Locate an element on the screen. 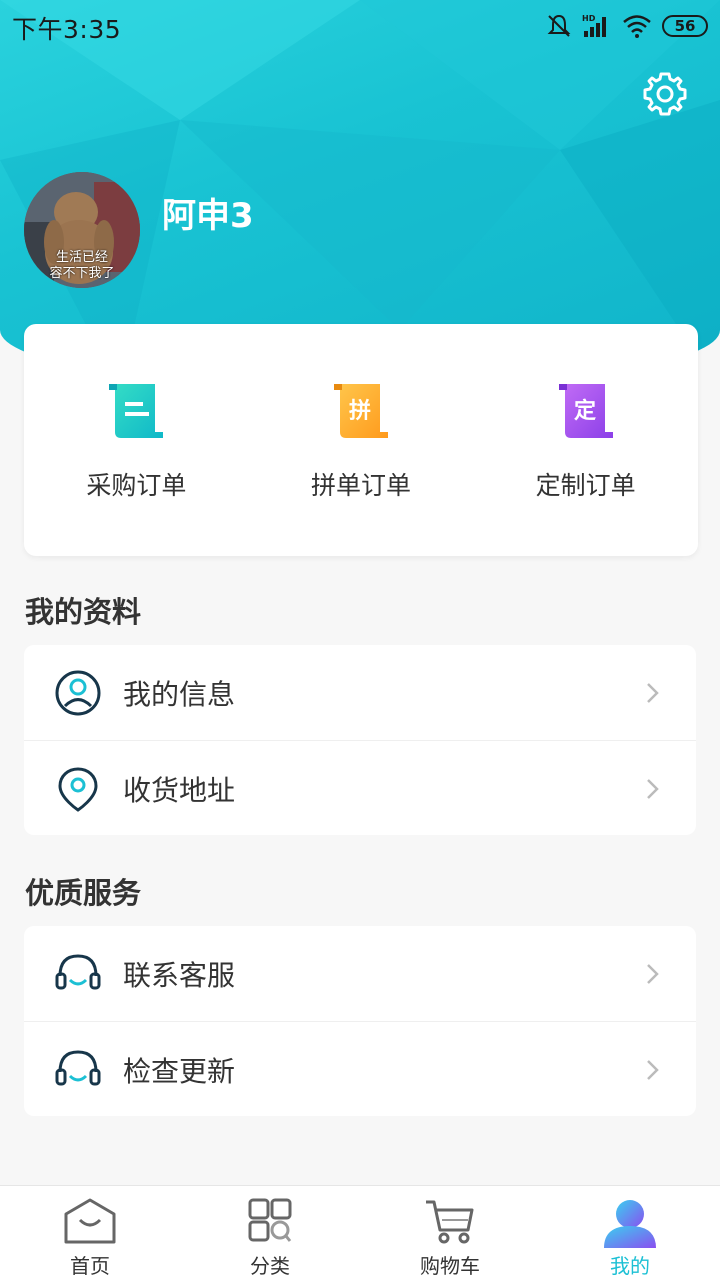 The height and width of the screenshot is (1280, 720). profile-list: 我的信息 收货地址 is located at coordinates (360, 740).